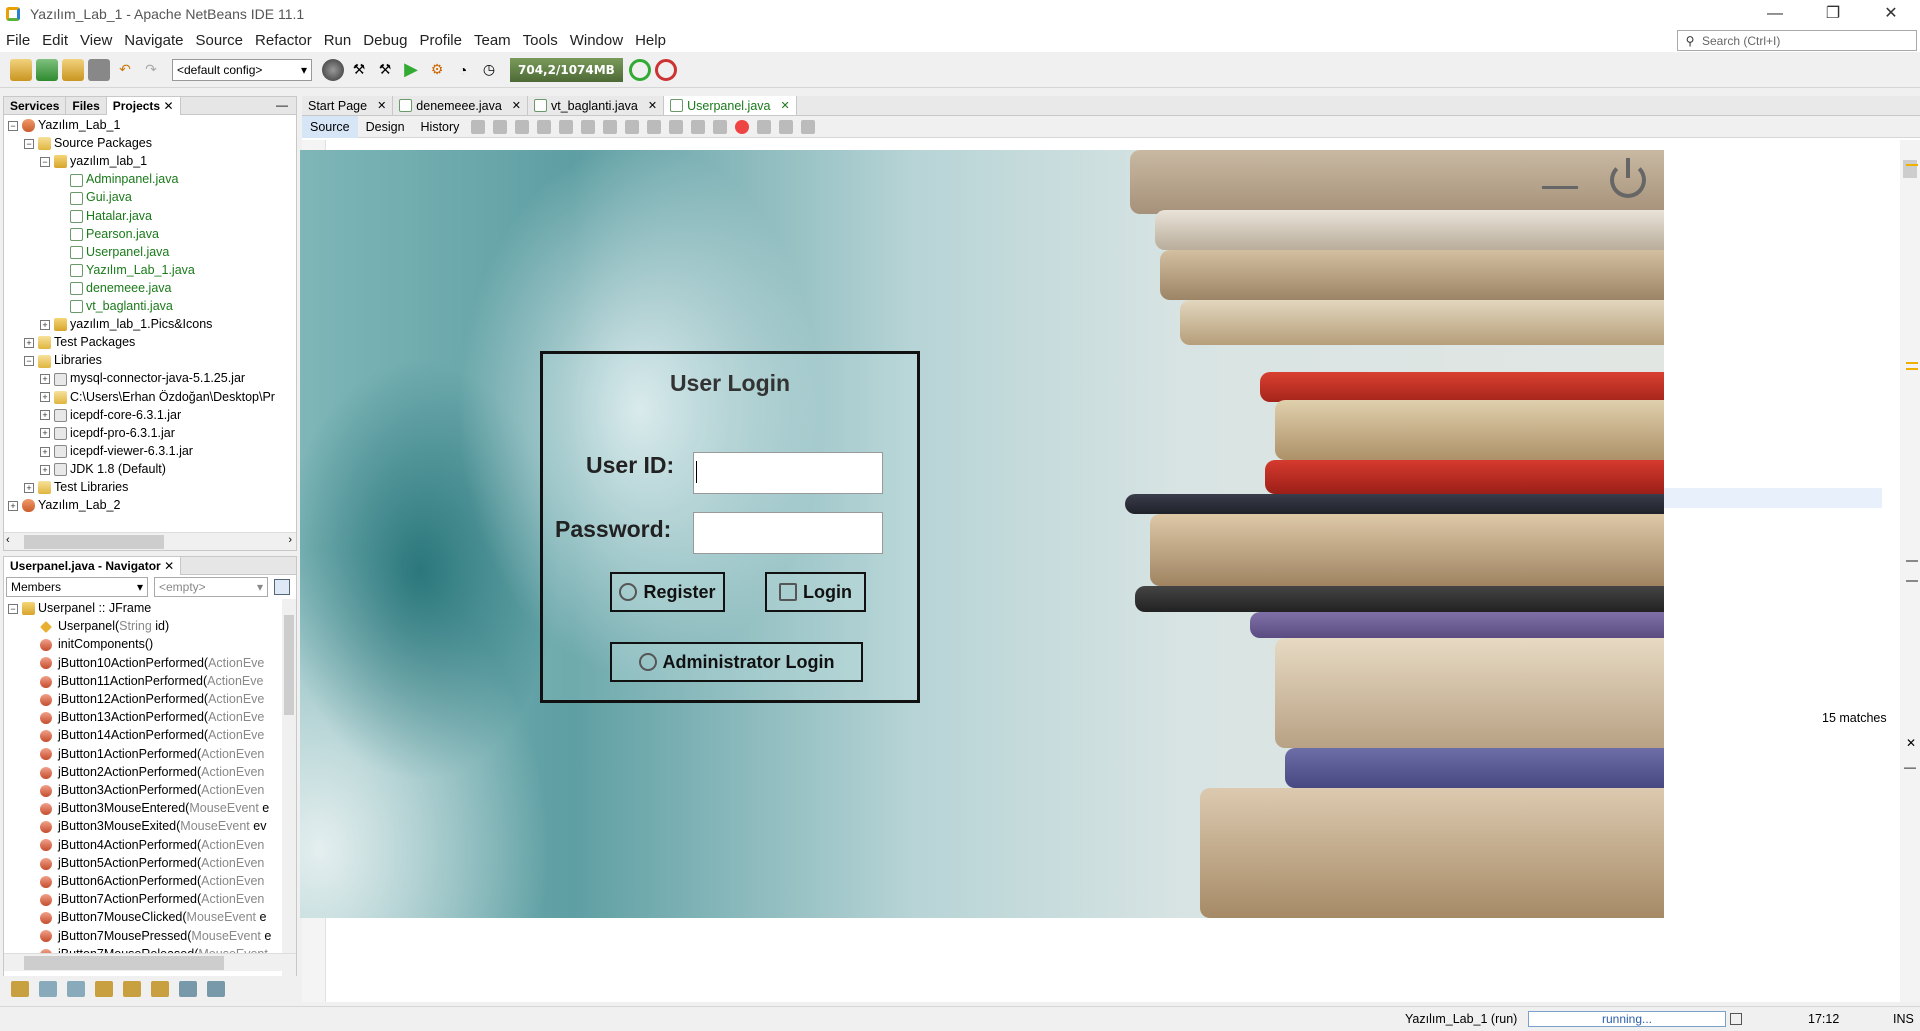 The height and width of the screenshot is (1031, 1920). I want to click on find-prev-icon, so click(566, 126).